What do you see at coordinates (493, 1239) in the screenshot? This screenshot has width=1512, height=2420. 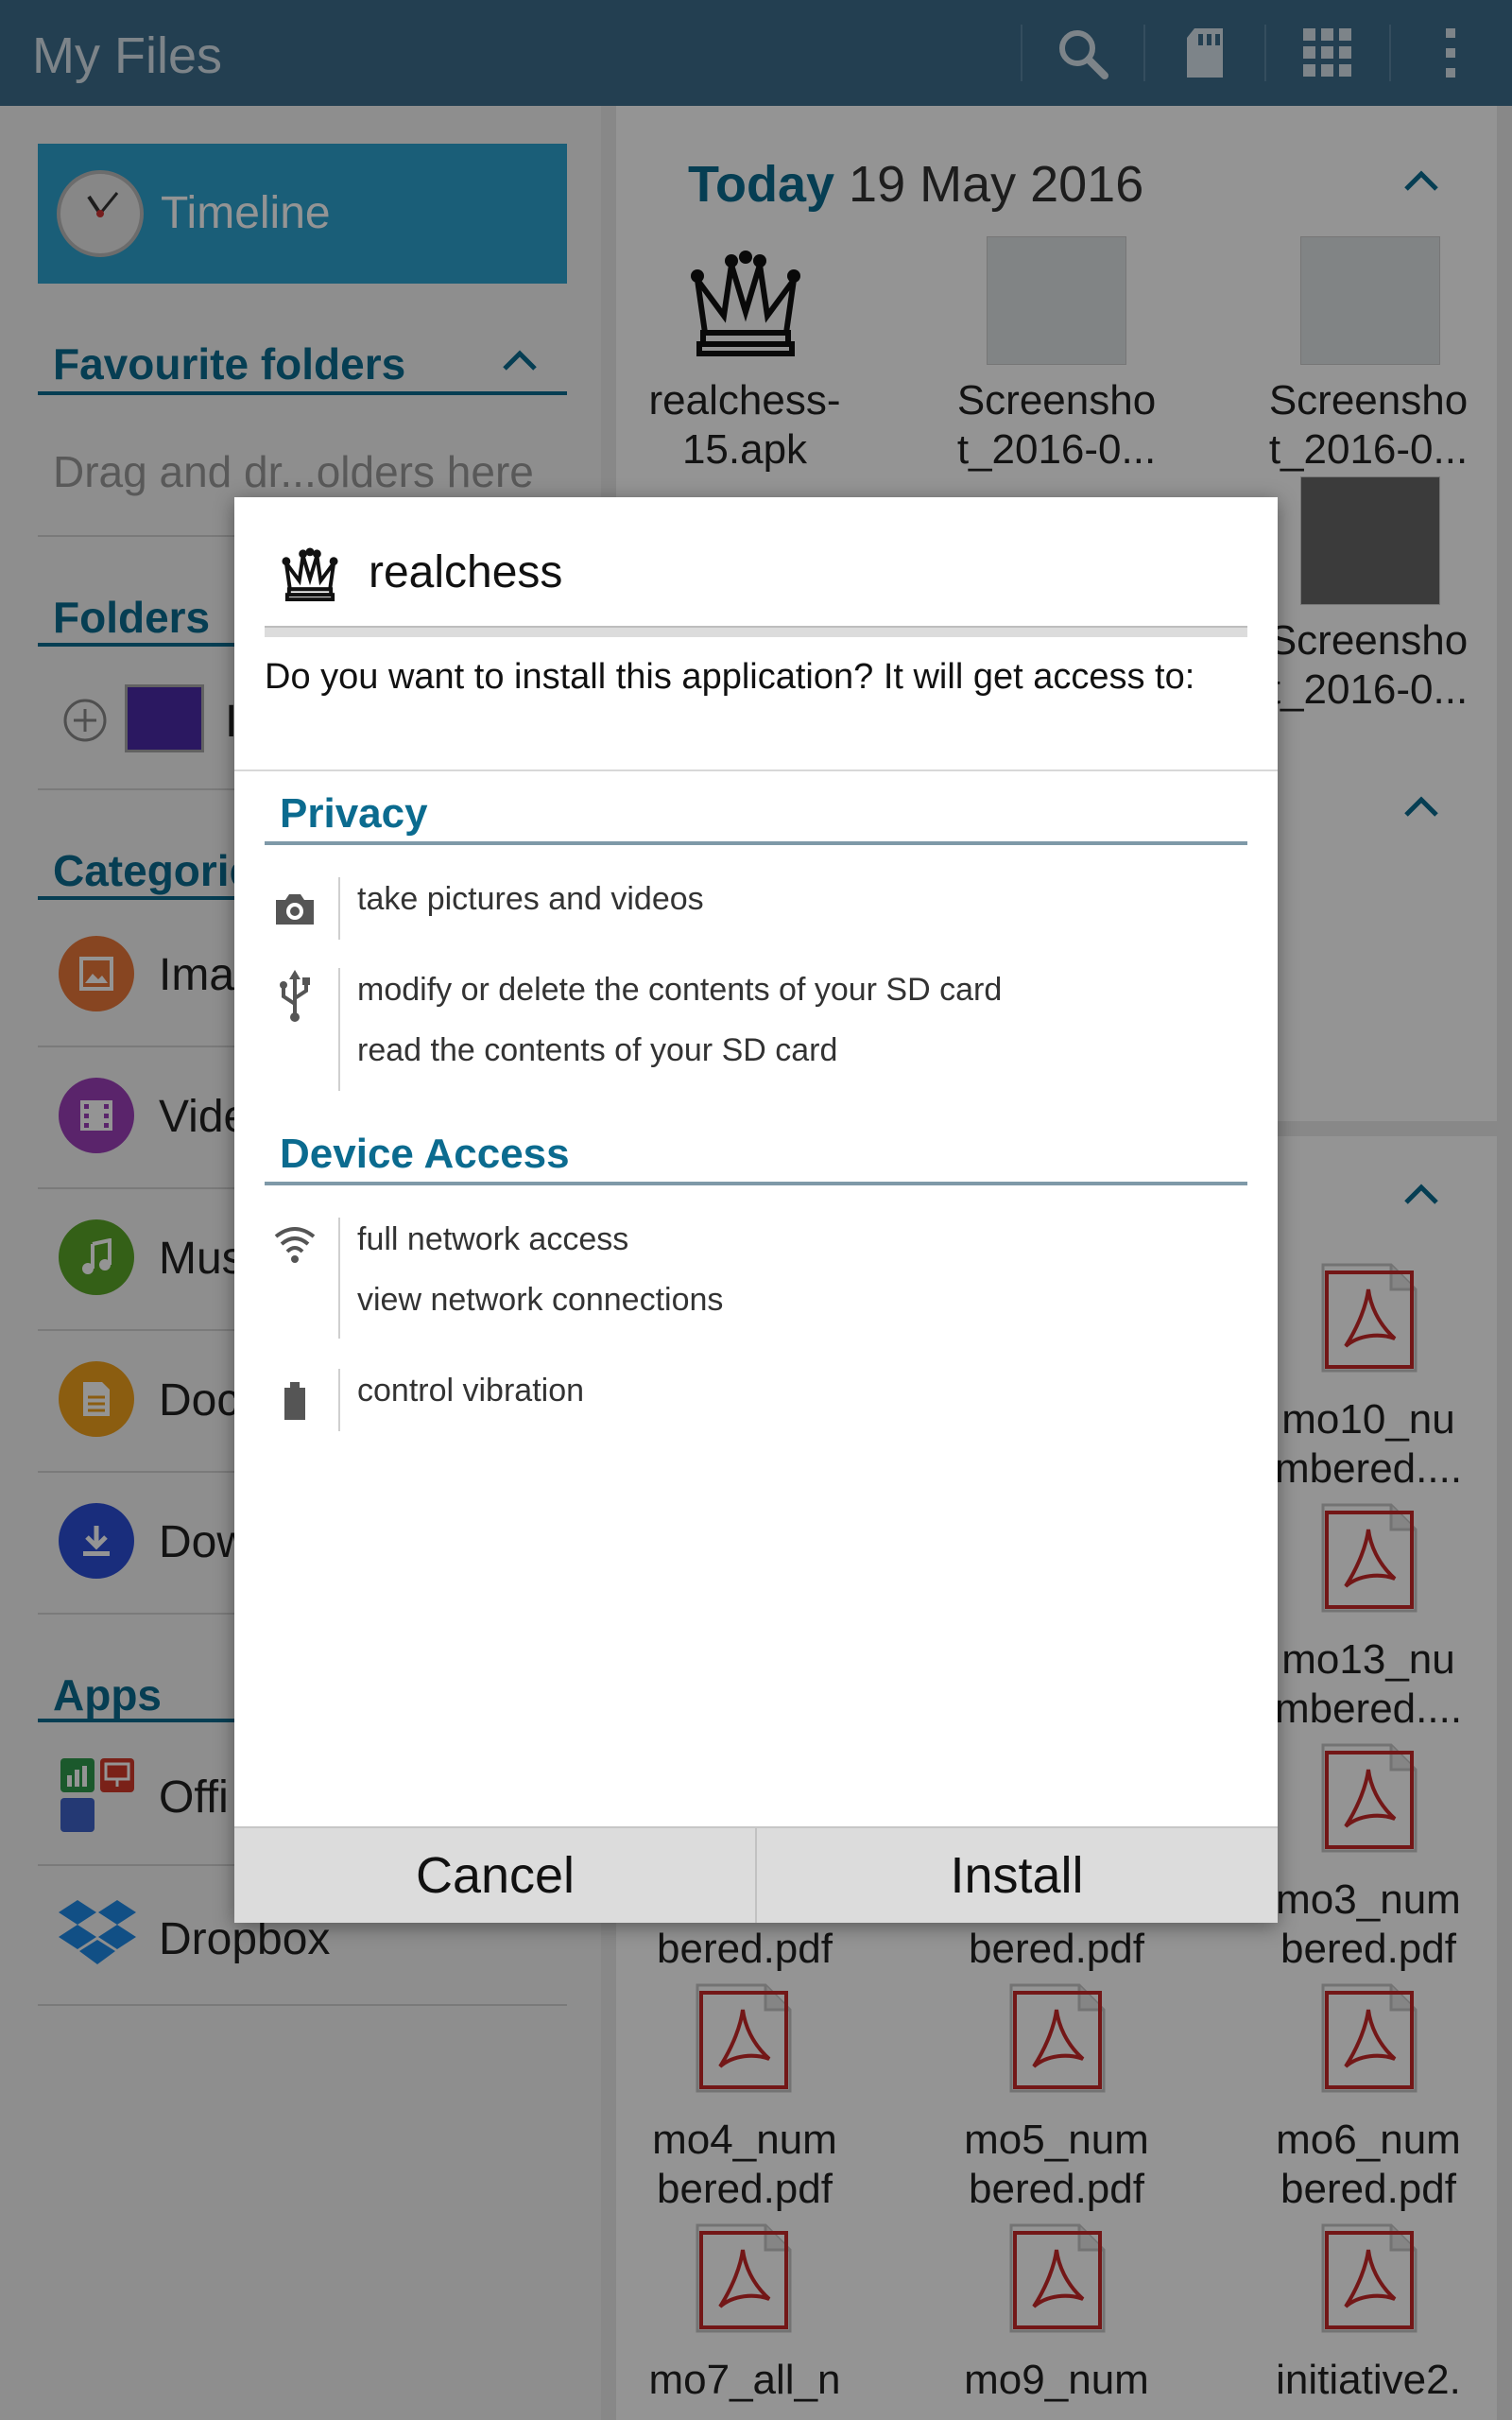 I see `permission-item: full network access` at bounding box center [493, 1239].